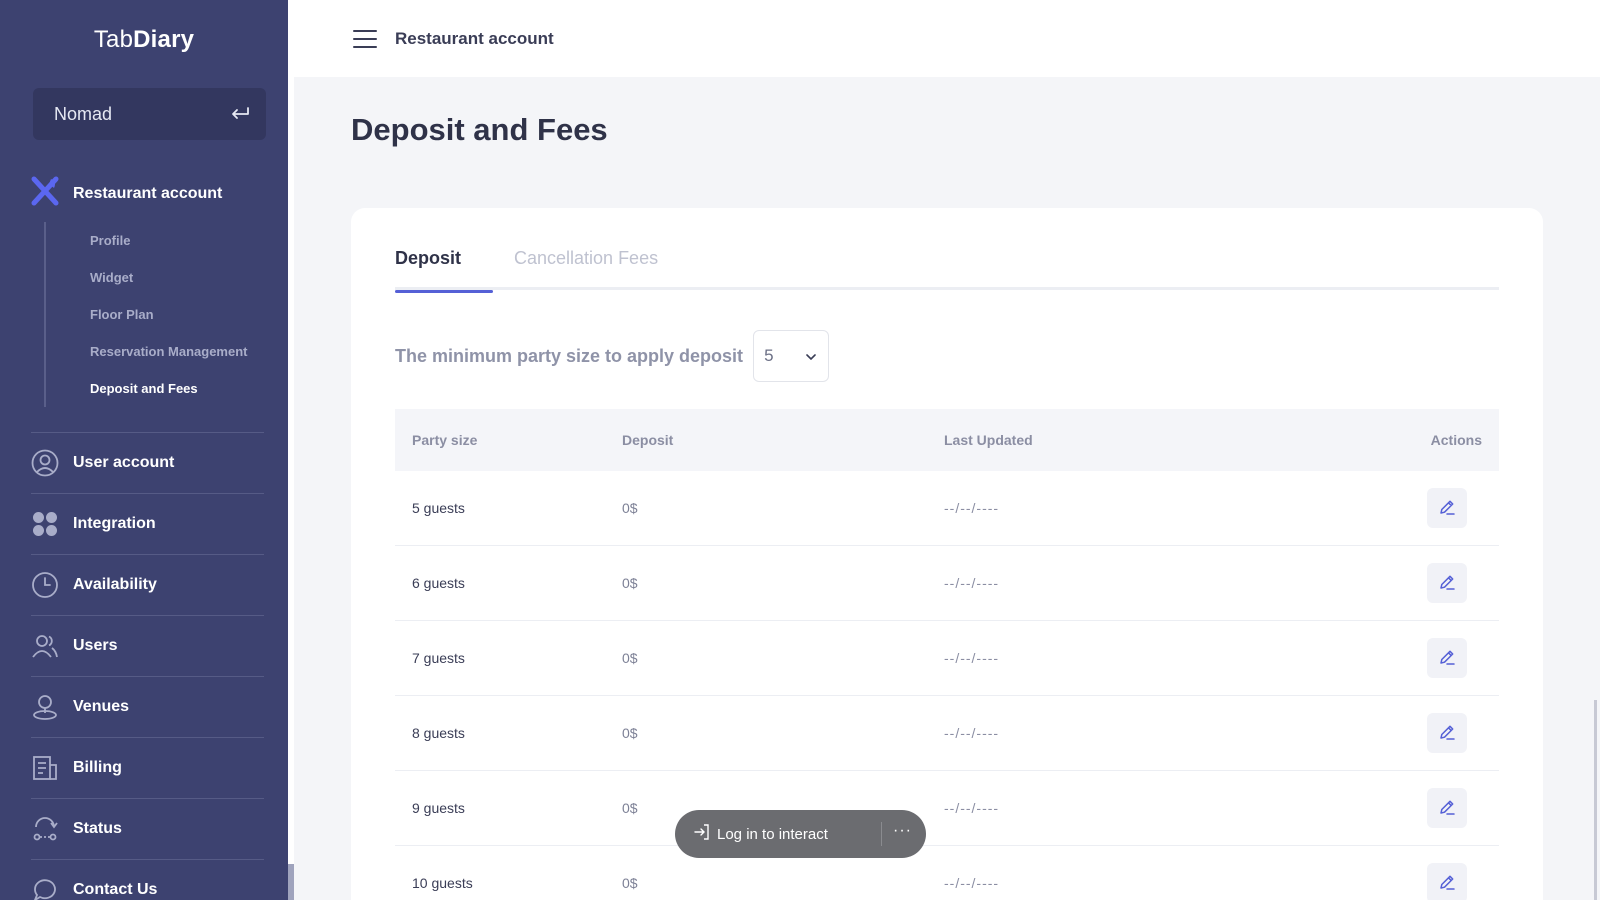 The height and width of the screenshot is (900, 1600). I want to click on page-scrollbar, so click(1595, 800).